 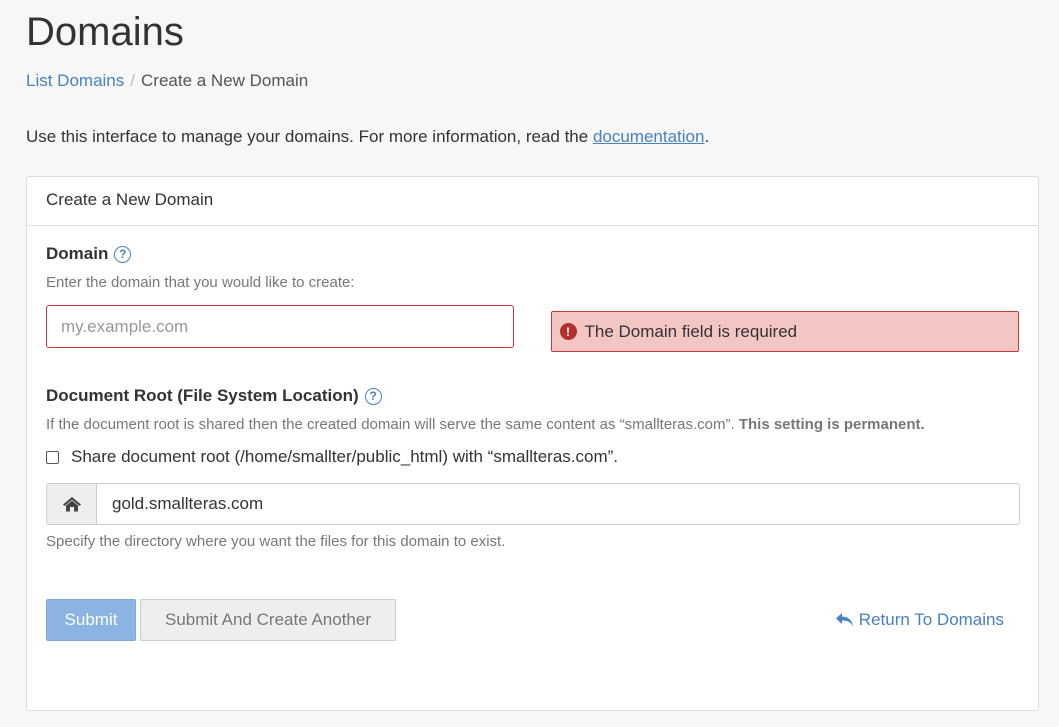 I want to click on submit-buttons: Submit Submit And Create Another, so click(x=221, y=620).